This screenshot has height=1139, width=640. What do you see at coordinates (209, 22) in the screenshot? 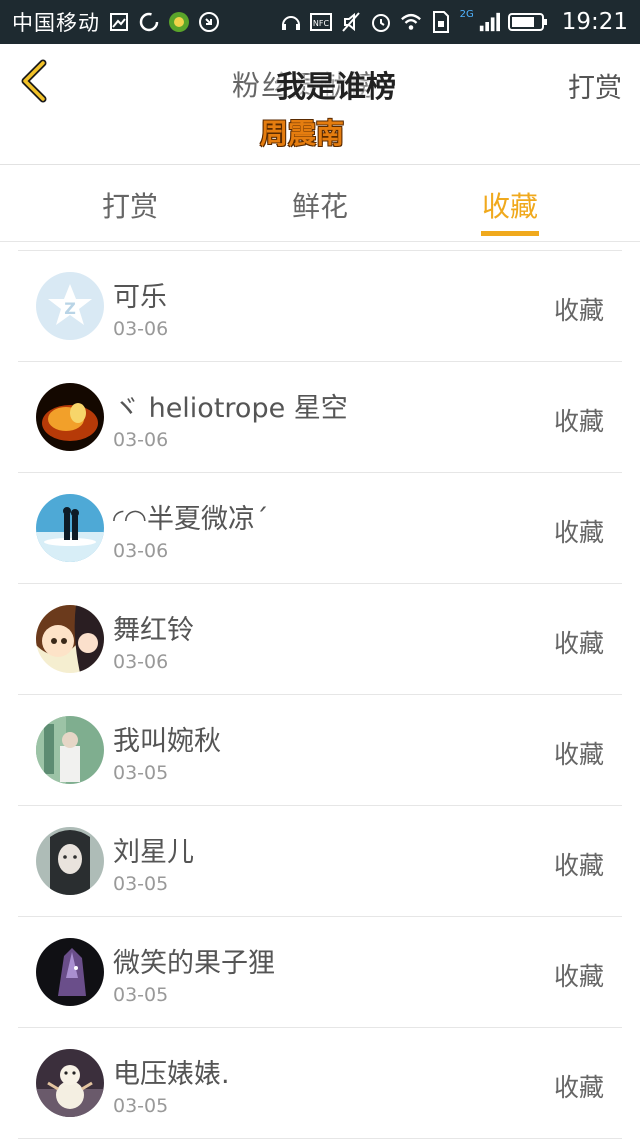
I see `headset-icon` at bounding box center [209, 22].